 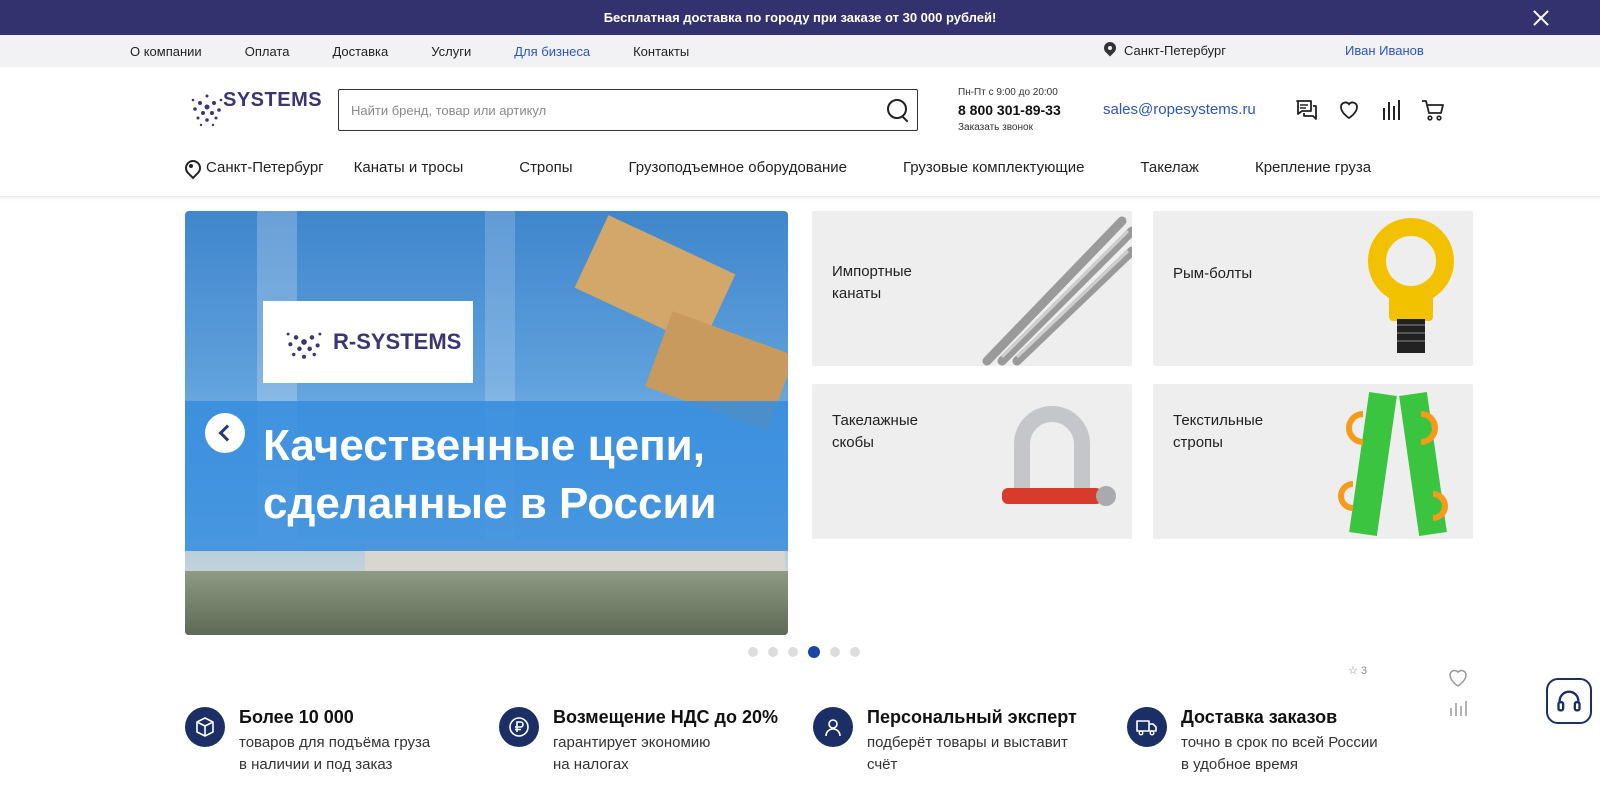 What do you see at coordinates (1175, 50) in the screenshot?
I see `city-label: Санкт-Петербург` at bounding box center [1175, 50].